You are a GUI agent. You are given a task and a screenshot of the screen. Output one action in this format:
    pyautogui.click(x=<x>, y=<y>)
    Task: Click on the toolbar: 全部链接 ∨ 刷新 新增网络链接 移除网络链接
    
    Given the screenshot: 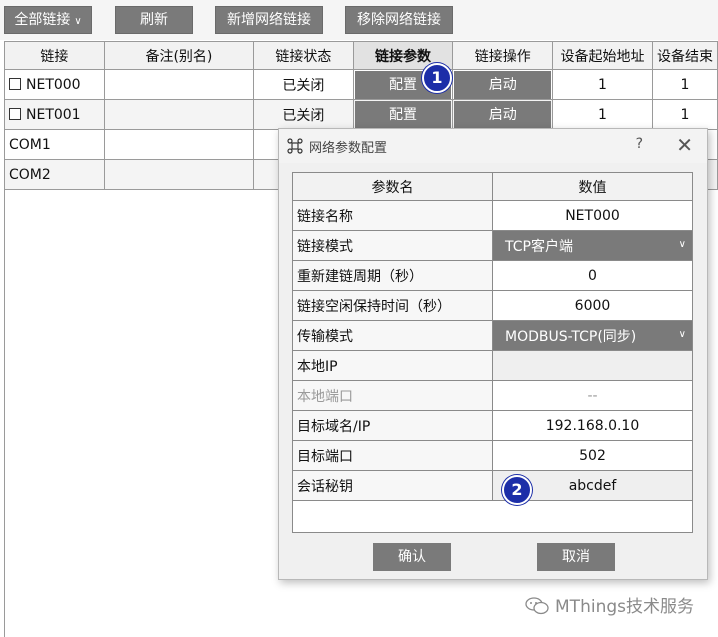 What is the action you would take?
    pyautogui.click(x=359, y=20)
    